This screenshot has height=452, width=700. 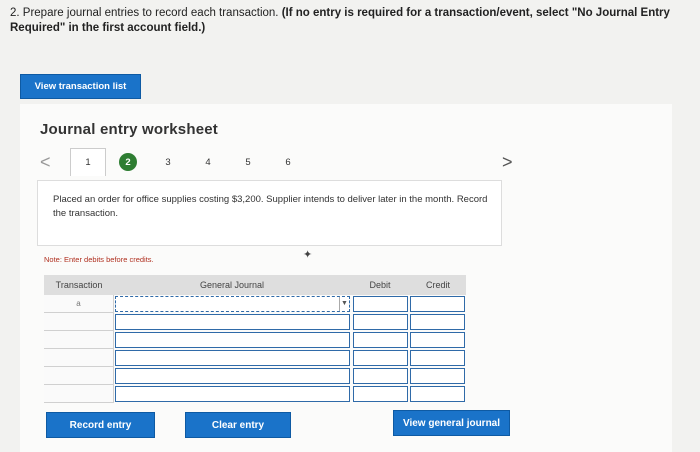 I want to click on debit-credit-note: Note: Enter debits before credits., so click(x=99, y=259).